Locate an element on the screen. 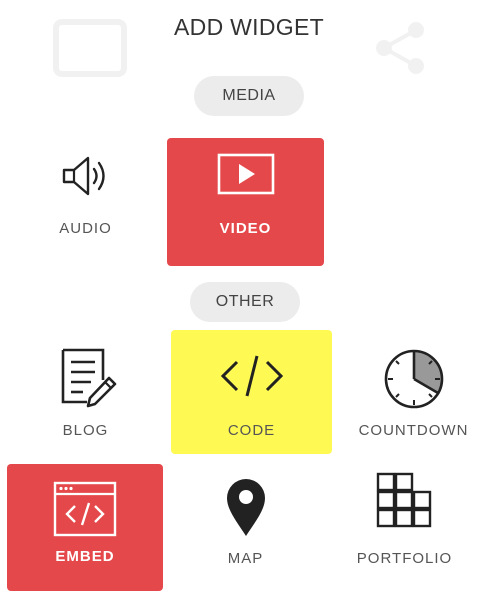 The height and width of the screenshot is (603, 498). widget-code: CODE is located at coordinates (251, 392).